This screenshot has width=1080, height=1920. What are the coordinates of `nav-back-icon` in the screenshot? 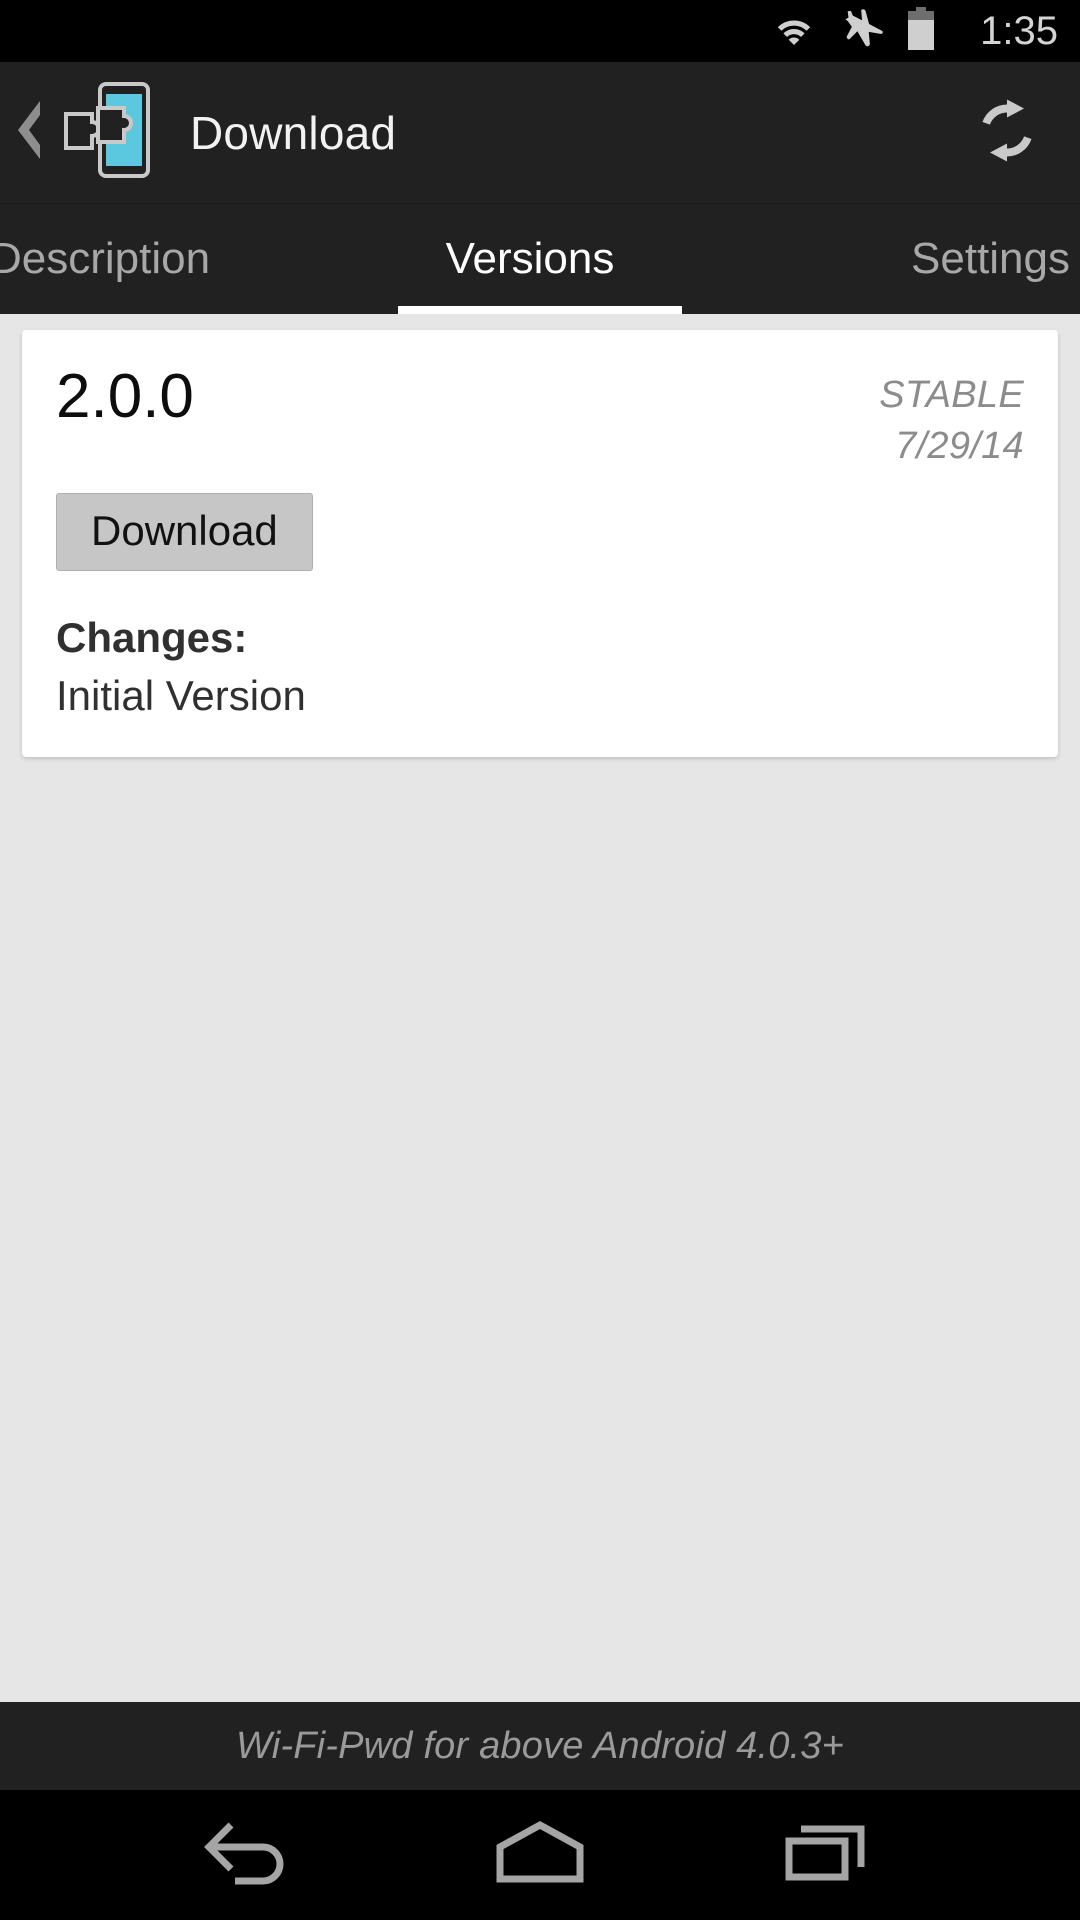 It's located at (253, 1855).